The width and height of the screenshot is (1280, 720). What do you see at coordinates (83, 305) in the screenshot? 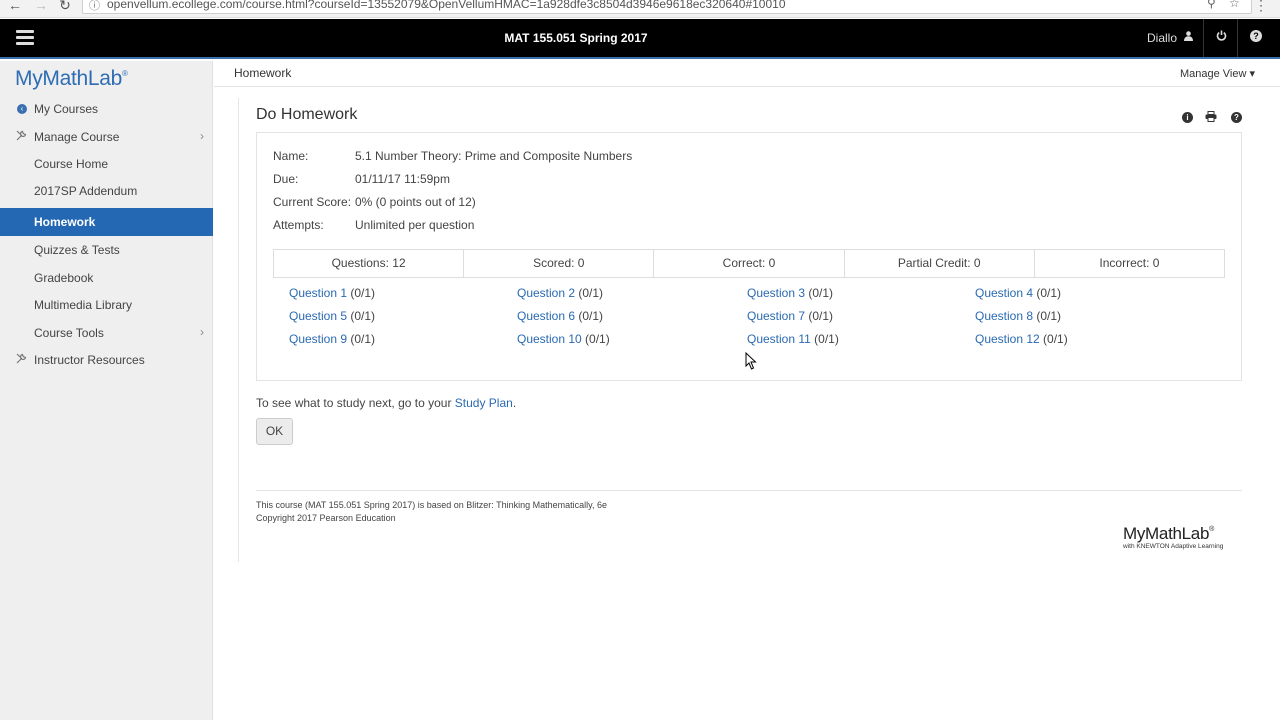
I see `sidebar-item-label: Multimedia Library` at bounding box center [83, 305].